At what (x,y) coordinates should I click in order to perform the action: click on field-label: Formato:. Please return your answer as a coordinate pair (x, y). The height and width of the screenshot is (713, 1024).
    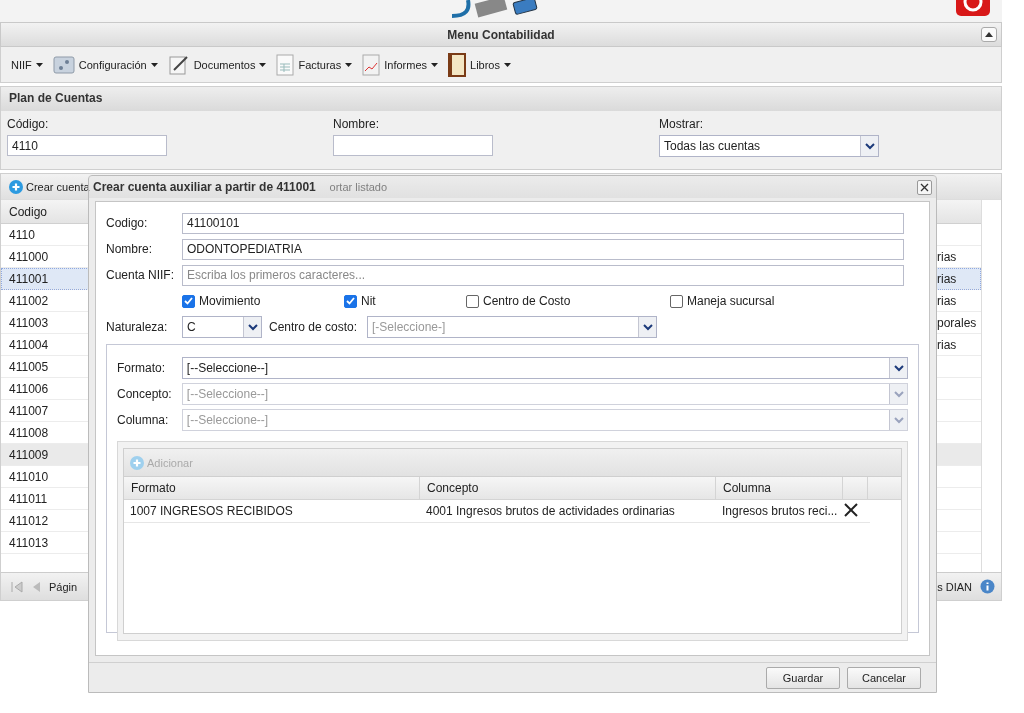
    Looking at the image, I should click on (141, 368).